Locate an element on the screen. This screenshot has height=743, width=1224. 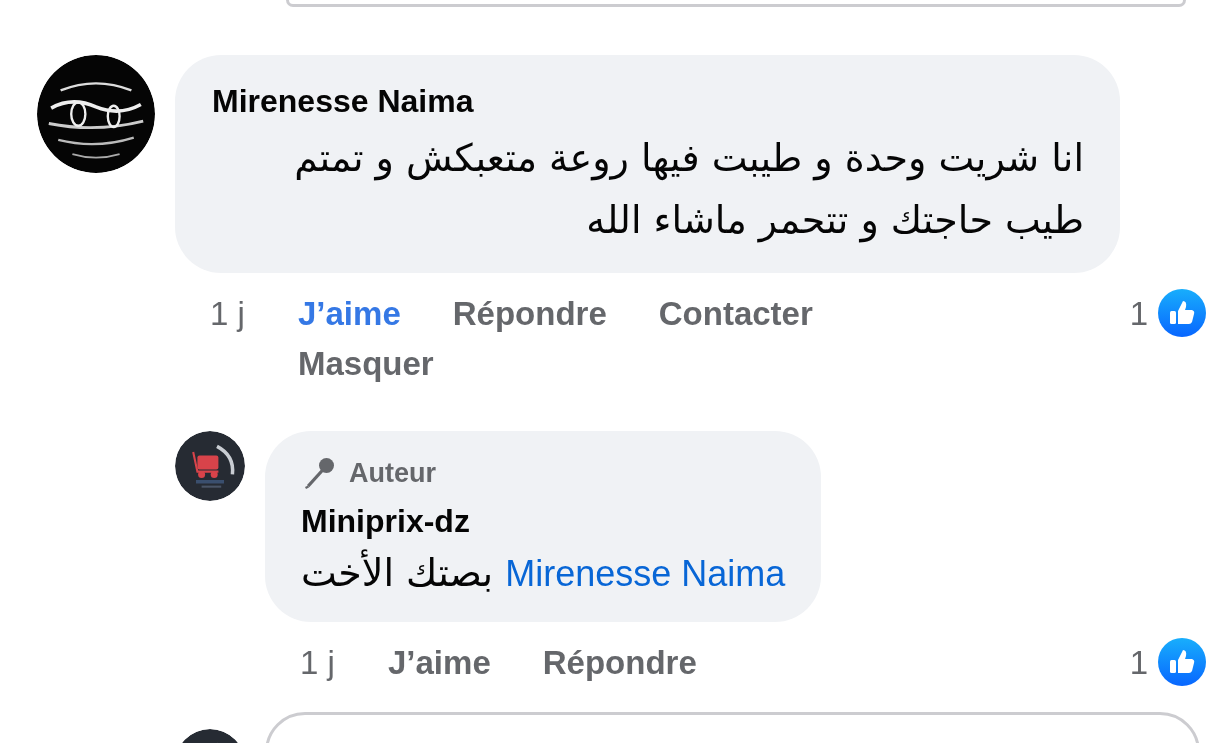
author-label: Auteur is located at coordinates (392, 473).